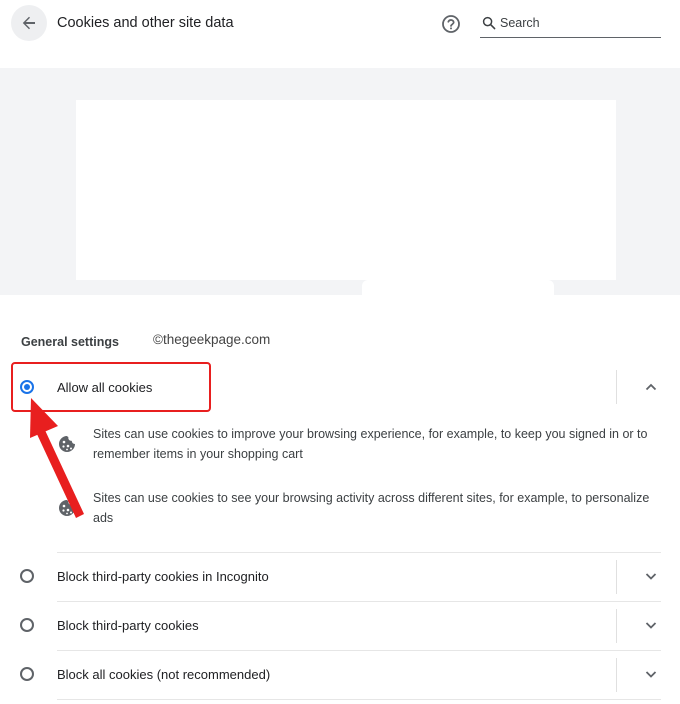 The image size is (680, 704). I want to click on help-circle-icon, so click(451, 24).